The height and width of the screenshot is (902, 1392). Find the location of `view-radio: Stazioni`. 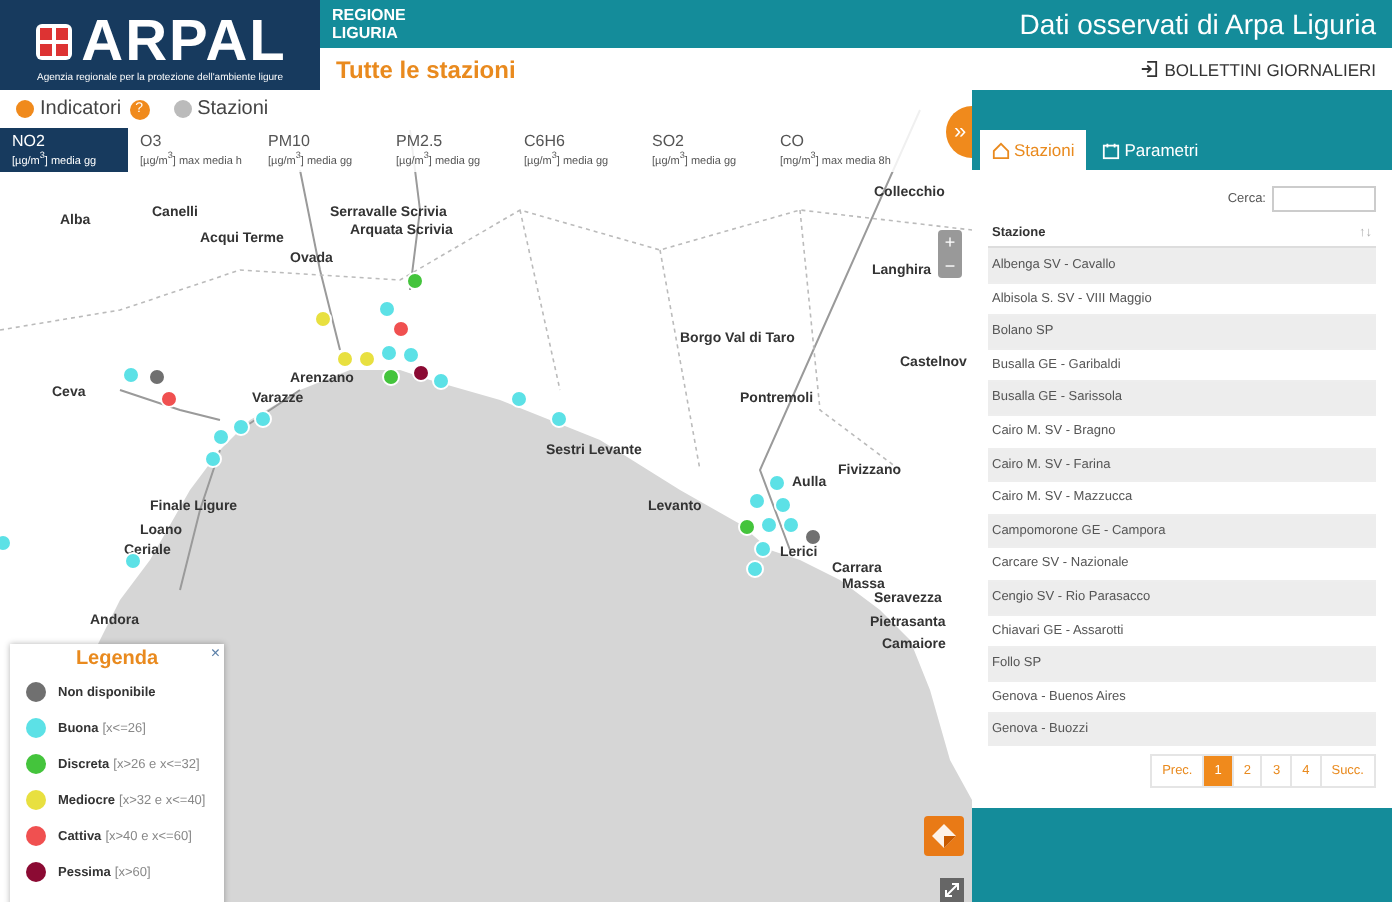

view-radio: Stazioni is located at coordinates (221, 109).